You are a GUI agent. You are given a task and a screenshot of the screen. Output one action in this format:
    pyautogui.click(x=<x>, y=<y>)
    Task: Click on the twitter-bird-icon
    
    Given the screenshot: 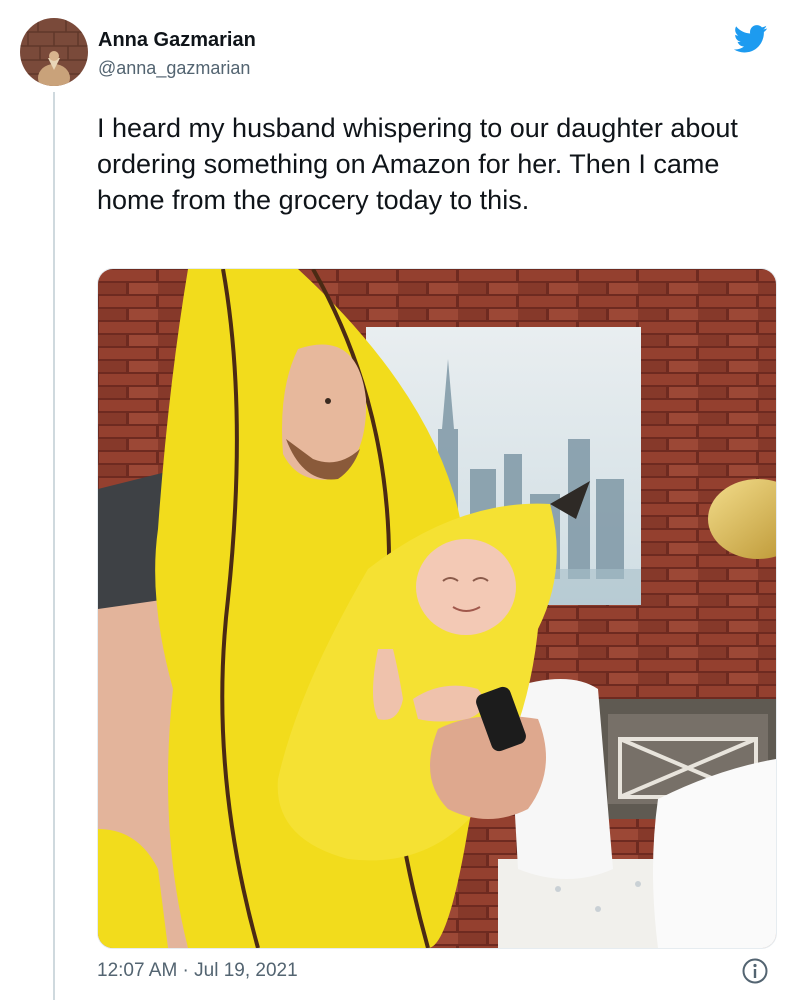 What is the action you would take?
    pyautogui.click(x=751, y=39)
    